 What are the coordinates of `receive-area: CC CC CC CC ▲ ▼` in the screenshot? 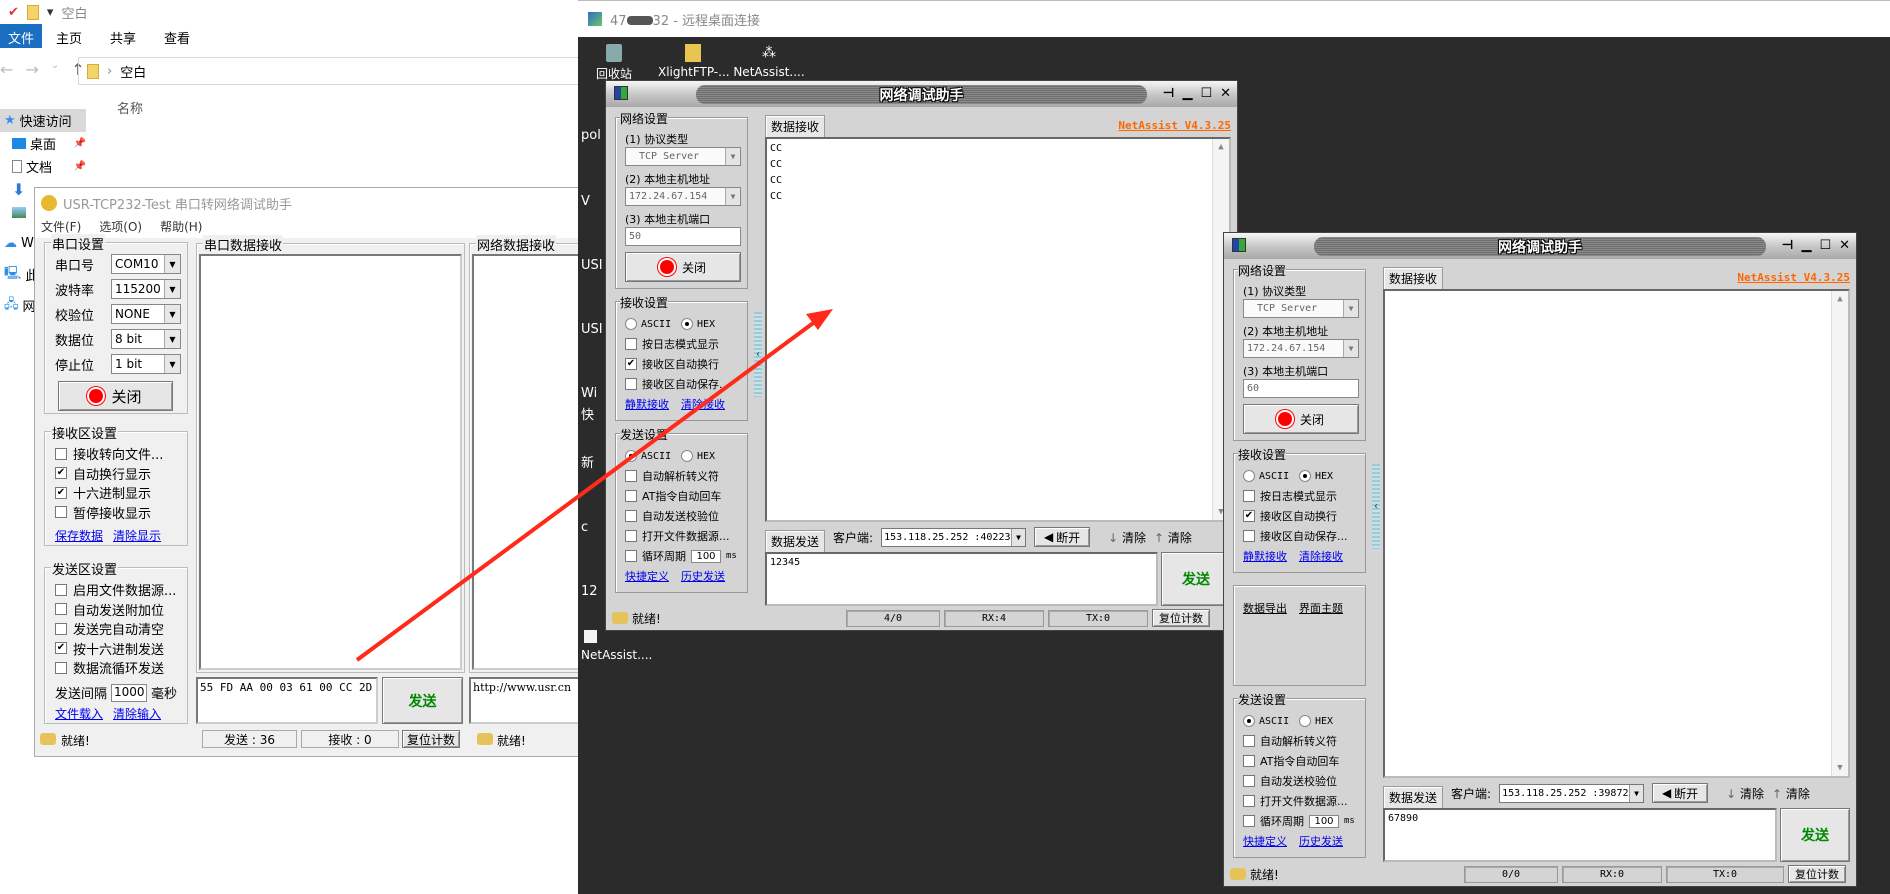 It's located at (998, 329).